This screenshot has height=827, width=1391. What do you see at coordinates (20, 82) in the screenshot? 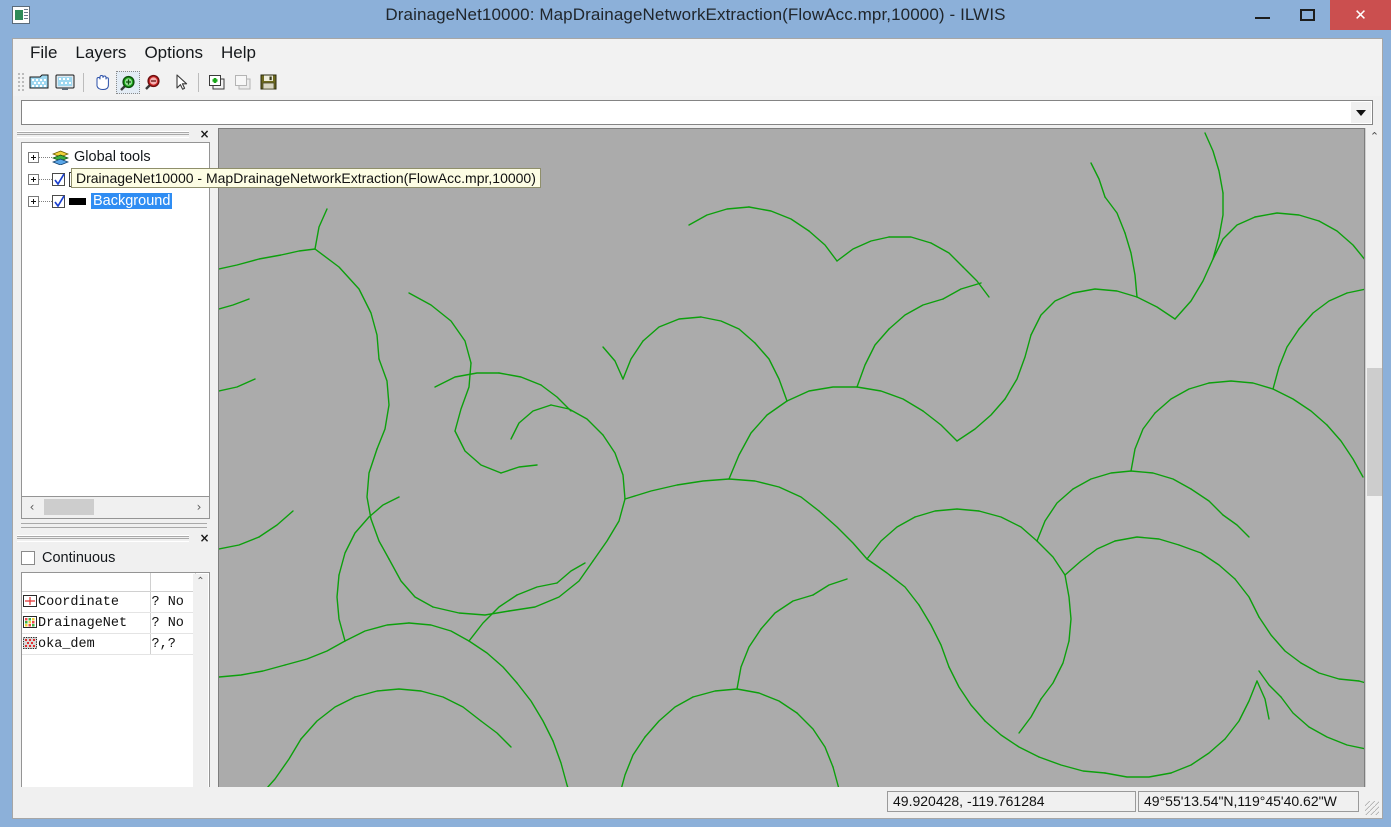
I see `toolbar-grip` at bounding box center [20, 82].